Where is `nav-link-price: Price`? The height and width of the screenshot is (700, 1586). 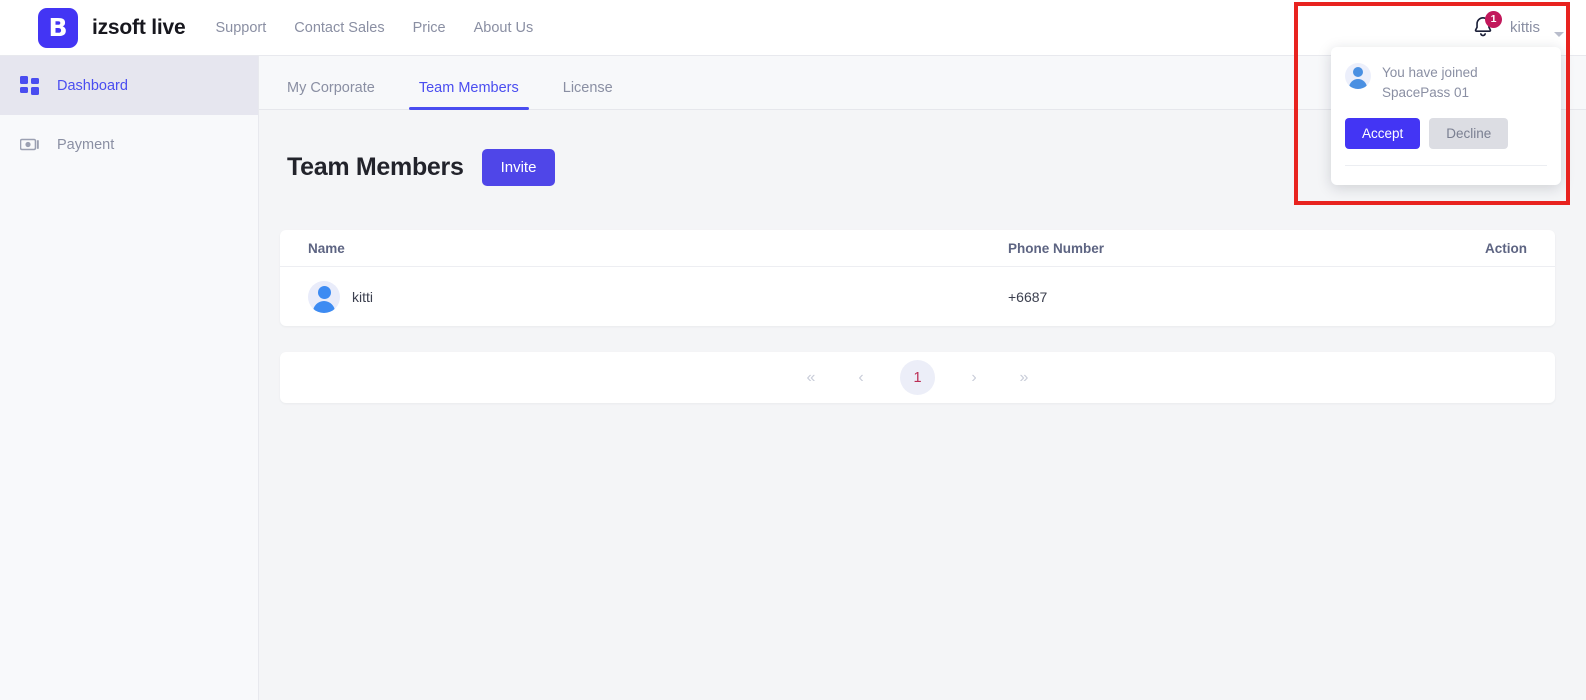
nav-link-price: Price is located at coordinates (429, 28).